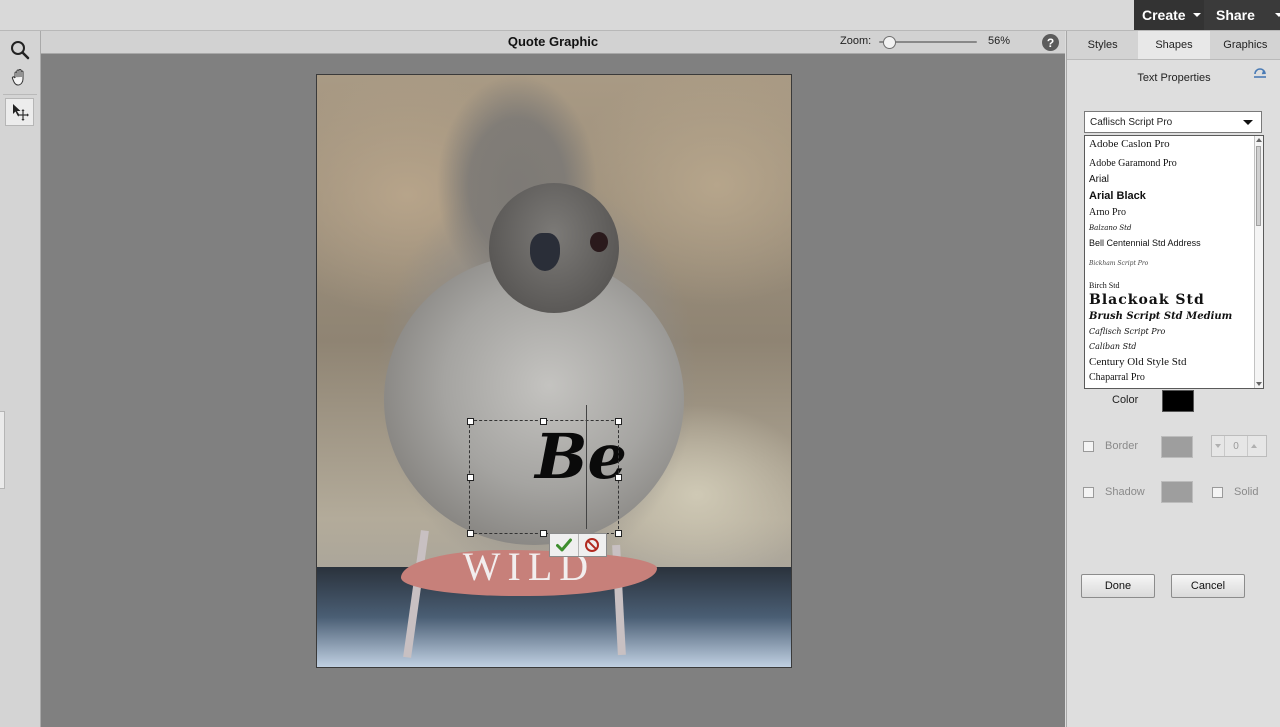 This screenshot has height=727, width=1280. What do you see at coordinates (999, 41) in the screenshot?
I see `zoom-value: 56%` at bounding box center [999, 41].